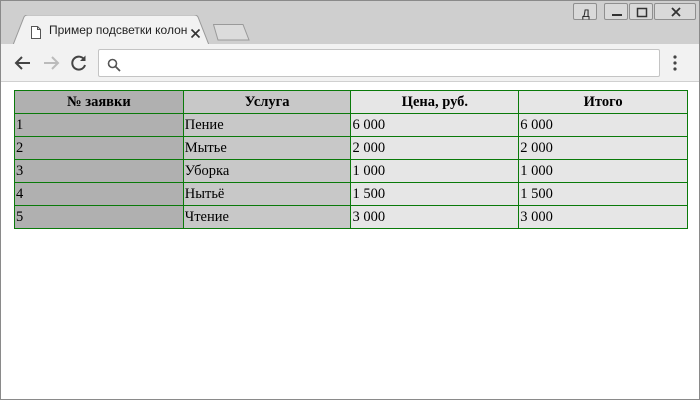  What do you see at coordinates (435, 102) in the screenshot?
I see `header-price: Цена, руб.` at bounding box center [435, 102].